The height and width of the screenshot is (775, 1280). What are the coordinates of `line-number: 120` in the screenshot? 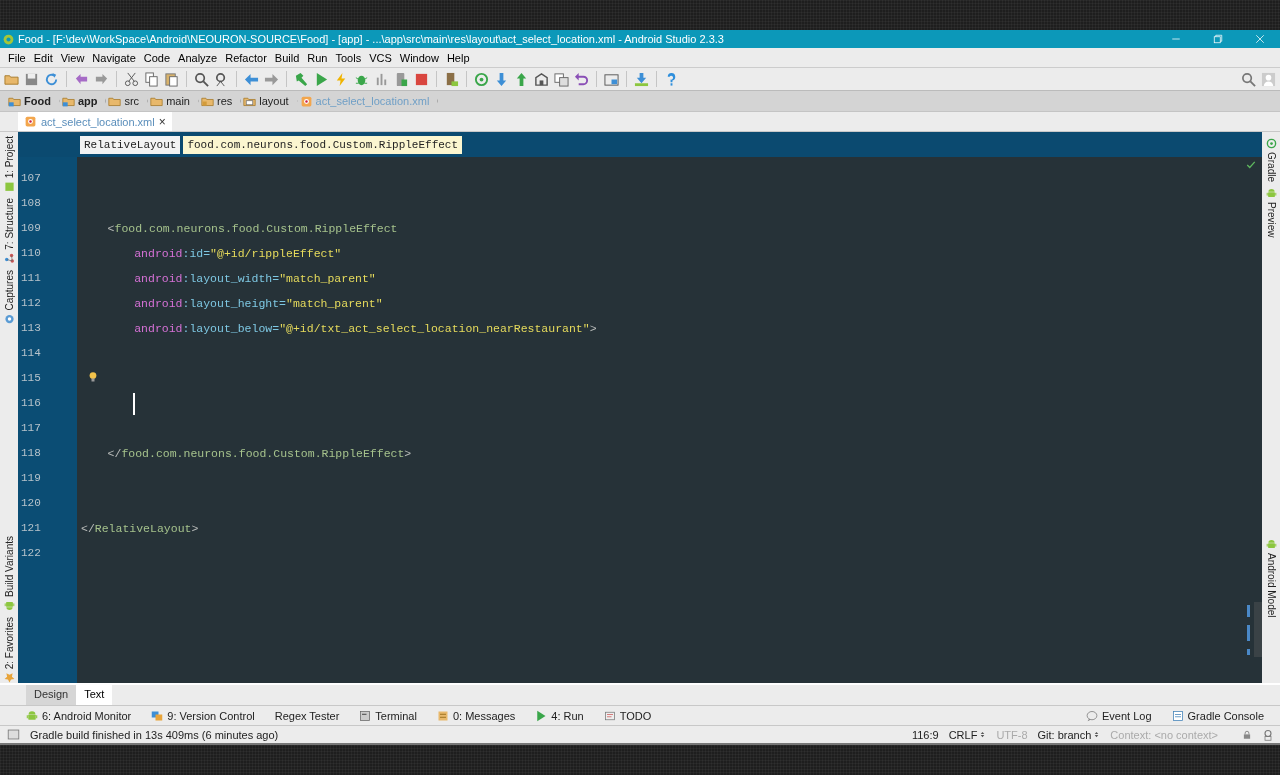 It's located at (31, 503).